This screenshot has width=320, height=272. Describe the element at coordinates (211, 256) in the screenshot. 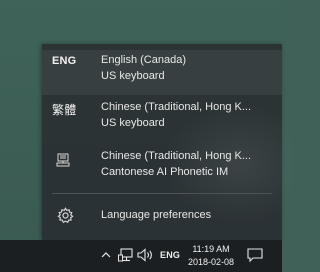

I see `clock-button: 11:19 AM 2018-02-08` at that location.